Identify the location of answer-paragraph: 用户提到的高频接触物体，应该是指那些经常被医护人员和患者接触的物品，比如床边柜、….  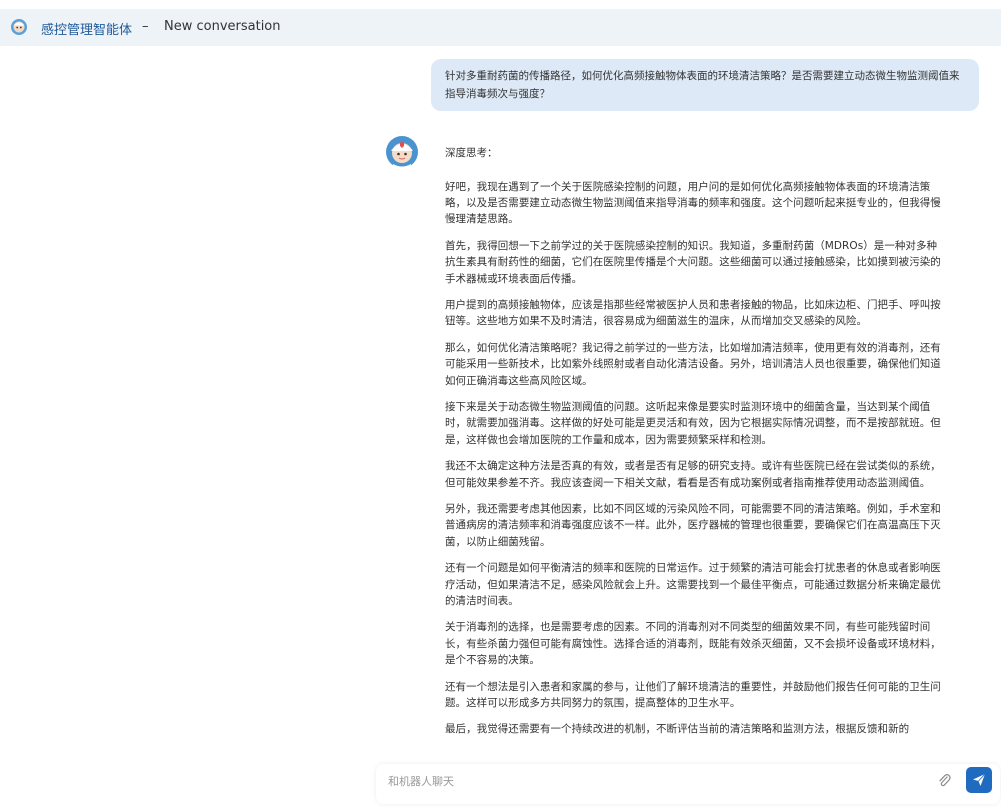
(693, 313).